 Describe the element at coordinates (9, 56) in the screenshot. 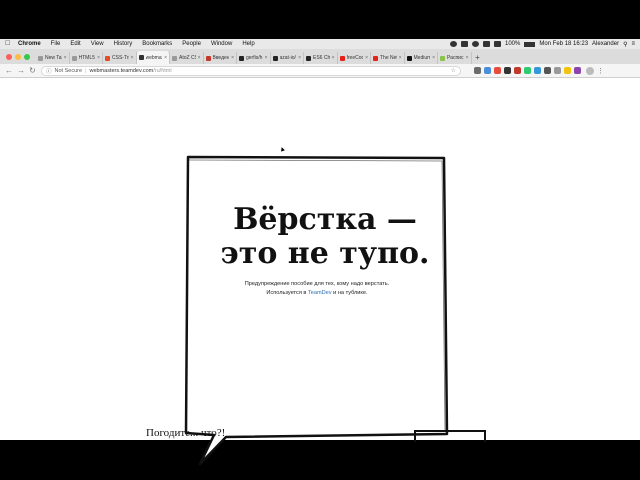

I see `close-window-button` at that location.